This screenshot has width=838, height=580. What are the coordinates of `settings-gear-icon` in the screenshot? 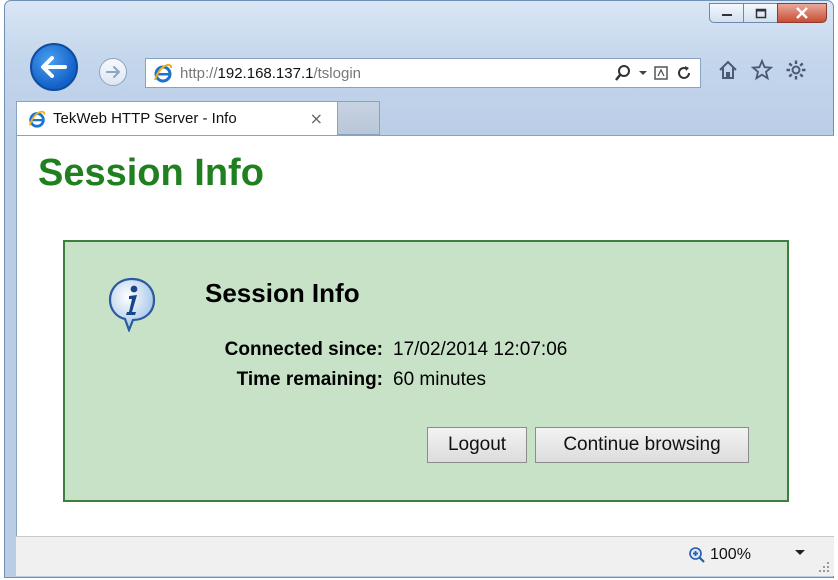 It's located at (796, 70).